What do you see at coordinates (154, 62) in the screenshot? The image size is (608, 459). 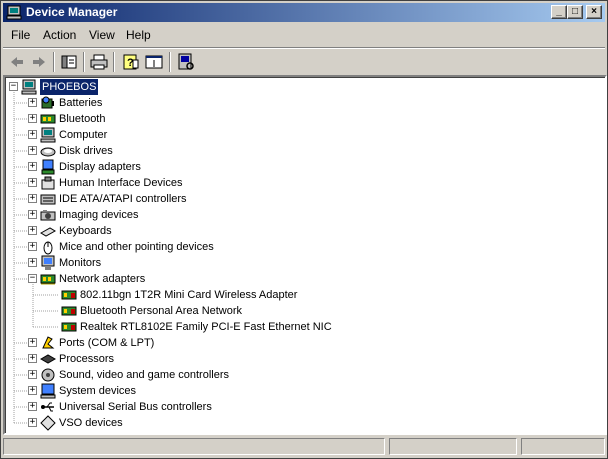 I see `properties-icon` at bounding box center [154, 62].